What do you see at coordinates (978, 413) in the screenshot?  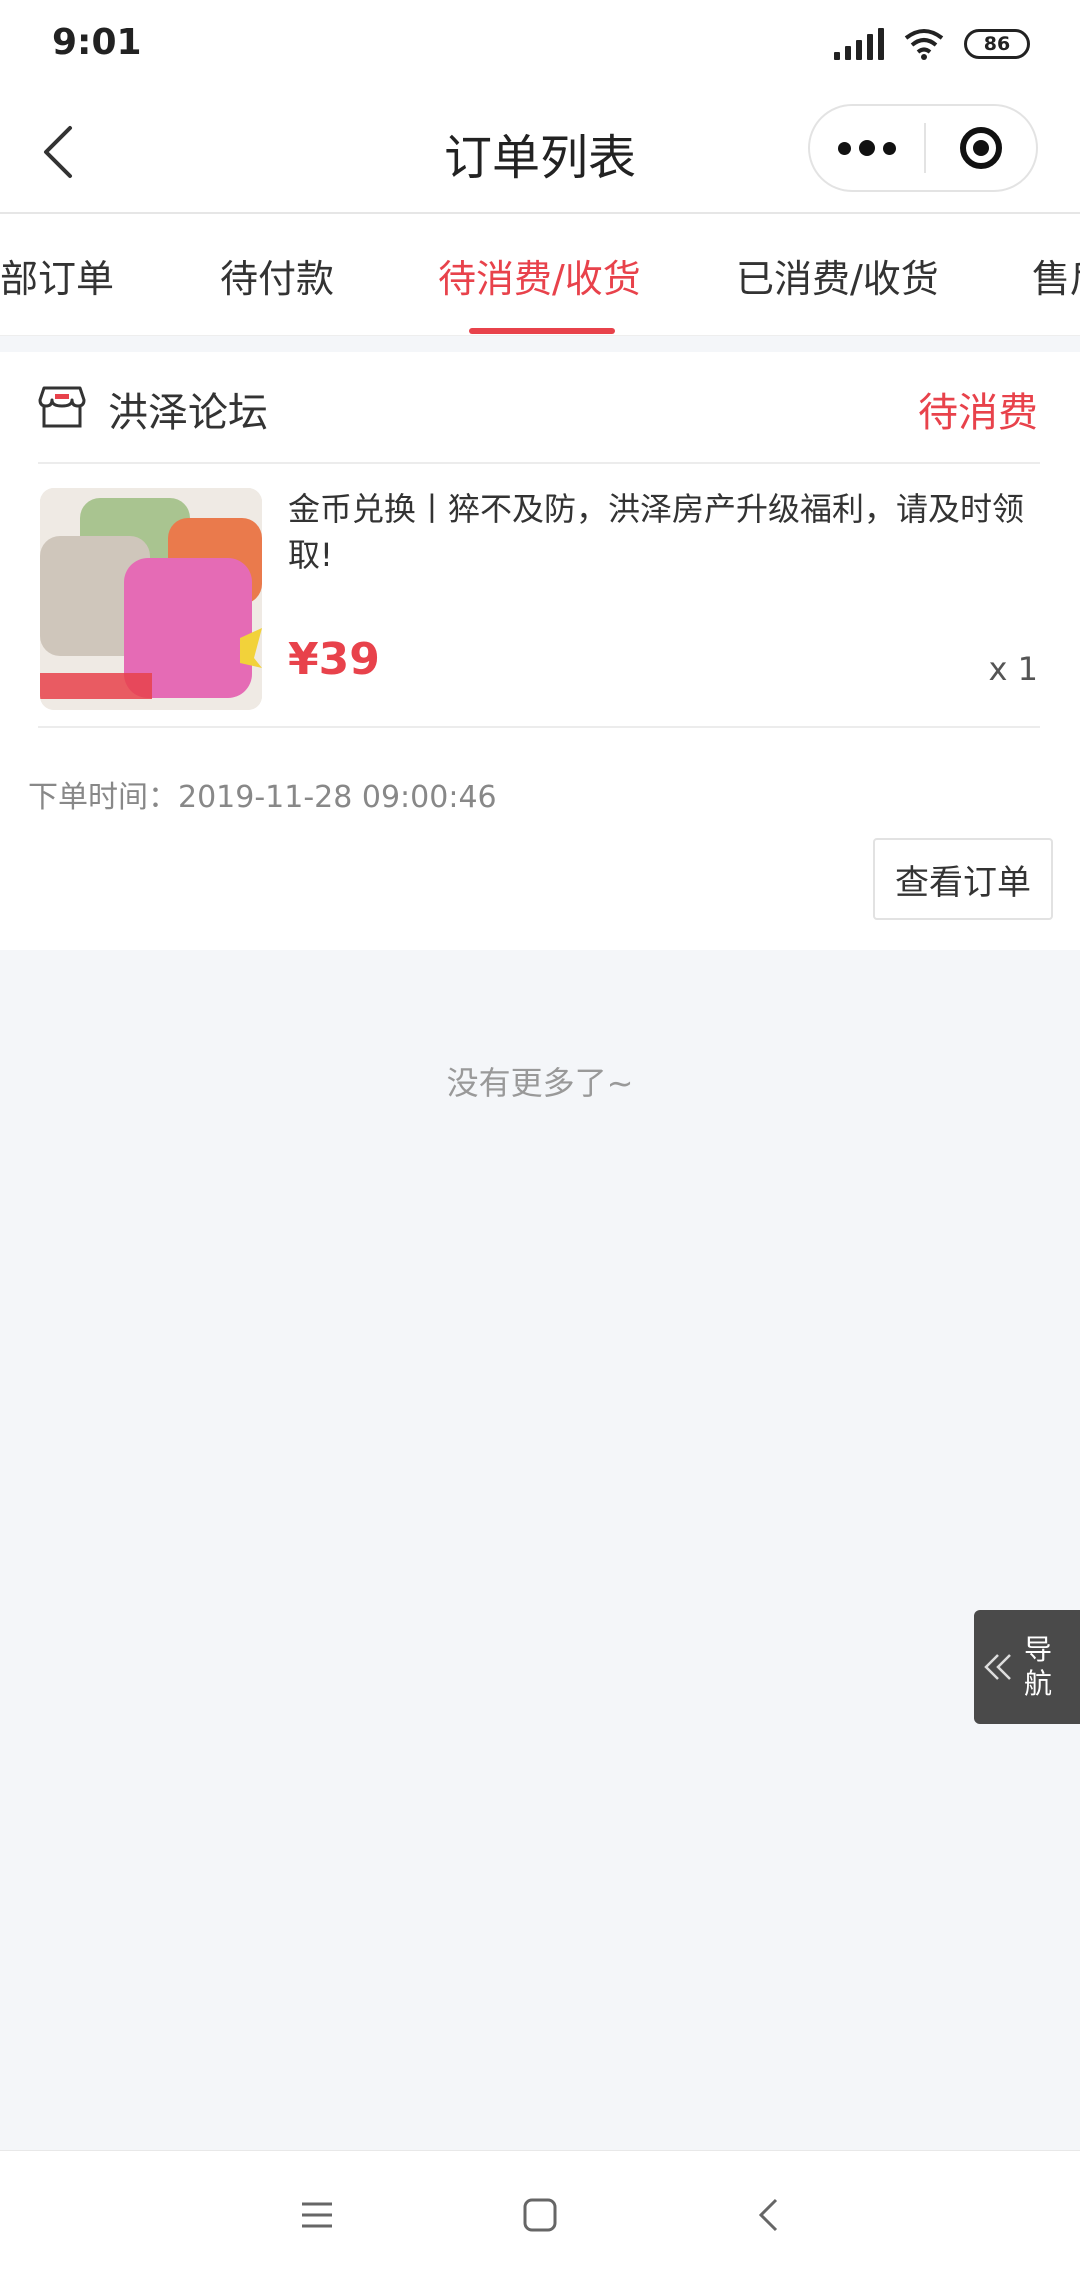 I see `order-status: 待消费` at bounding box center [978, 413].